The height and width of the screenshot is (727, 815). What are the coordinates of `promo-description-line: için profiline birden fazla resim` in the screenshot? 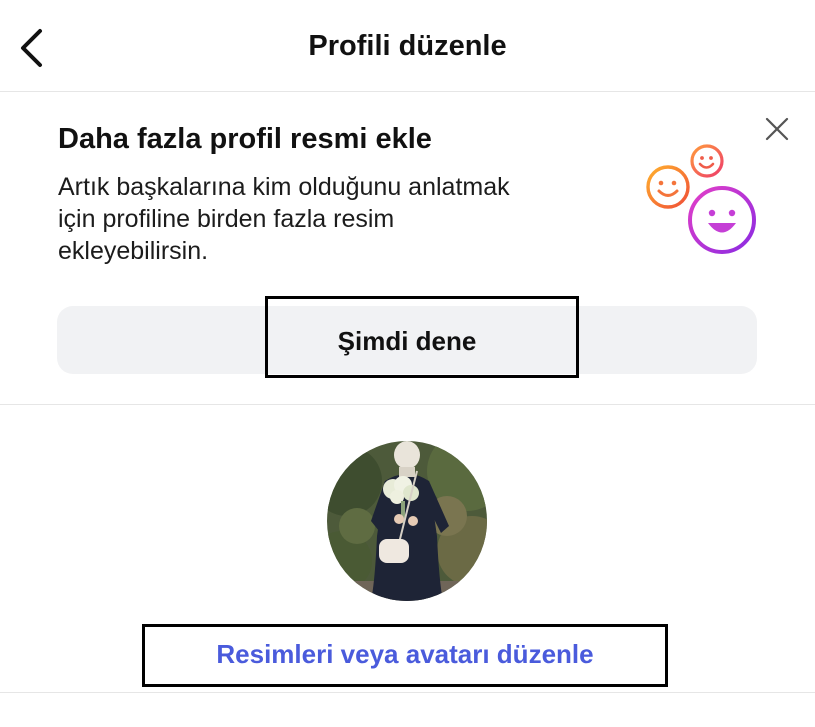 It's located at (226, 219).